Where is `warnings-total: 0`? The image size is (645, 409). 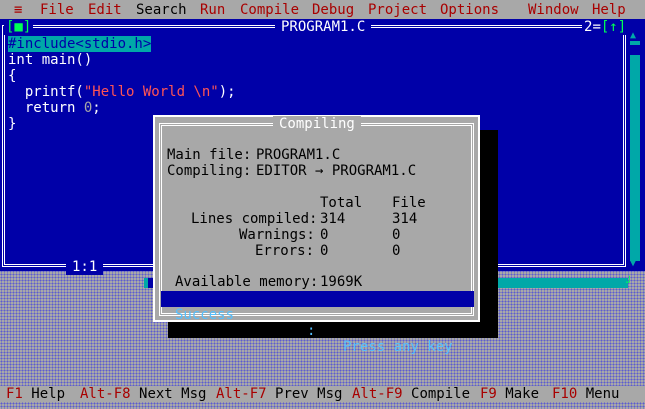
warnings-total: 0 is located at coordinates (324, 235).